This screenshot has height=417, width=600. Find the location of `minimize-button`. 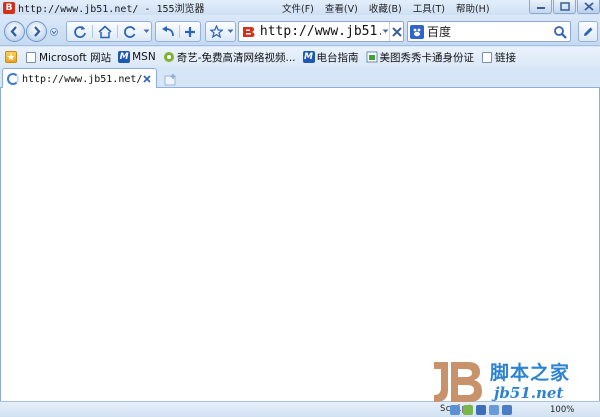

minimize-button is located at coordinates (540, 7).